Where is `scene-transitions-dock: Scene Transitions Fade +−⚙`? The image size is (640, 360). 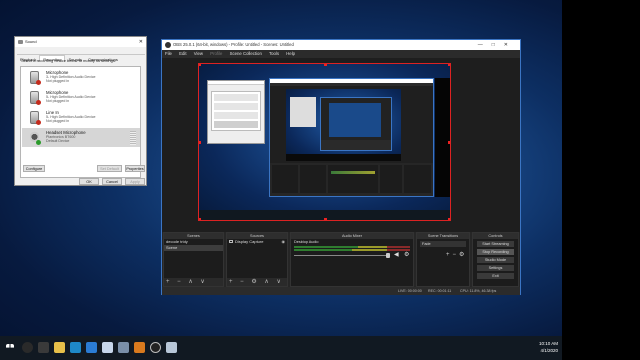
scene-transitions-dock: Scene Transitions Fade +−⚙ is located at coordinates (443, 259).